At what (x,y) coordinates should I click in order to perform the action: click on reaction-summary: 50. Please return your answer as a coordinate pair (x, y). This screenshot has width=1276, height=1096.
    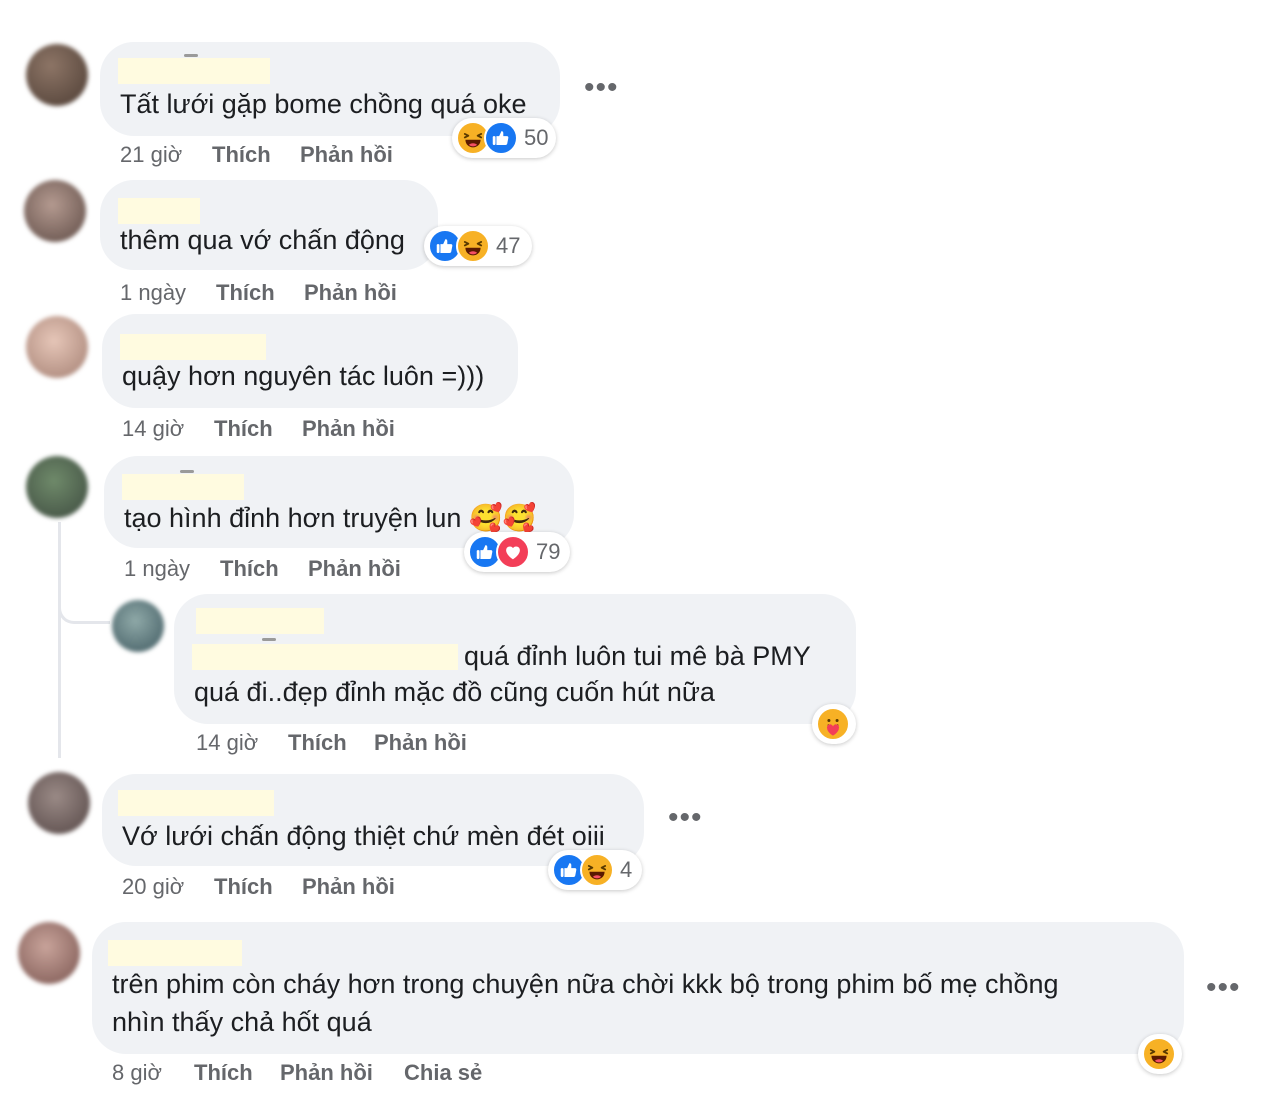
    Looking at the image, I should click on (504, 138).